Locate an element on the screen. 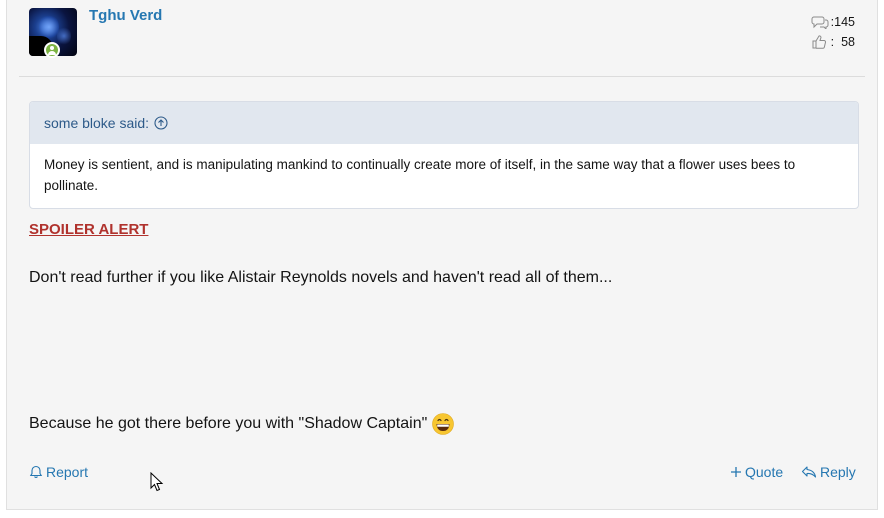 The width and height of the screenshot is (884, 518). username-link: Tghu Verd is located at coordinates (125, 15).